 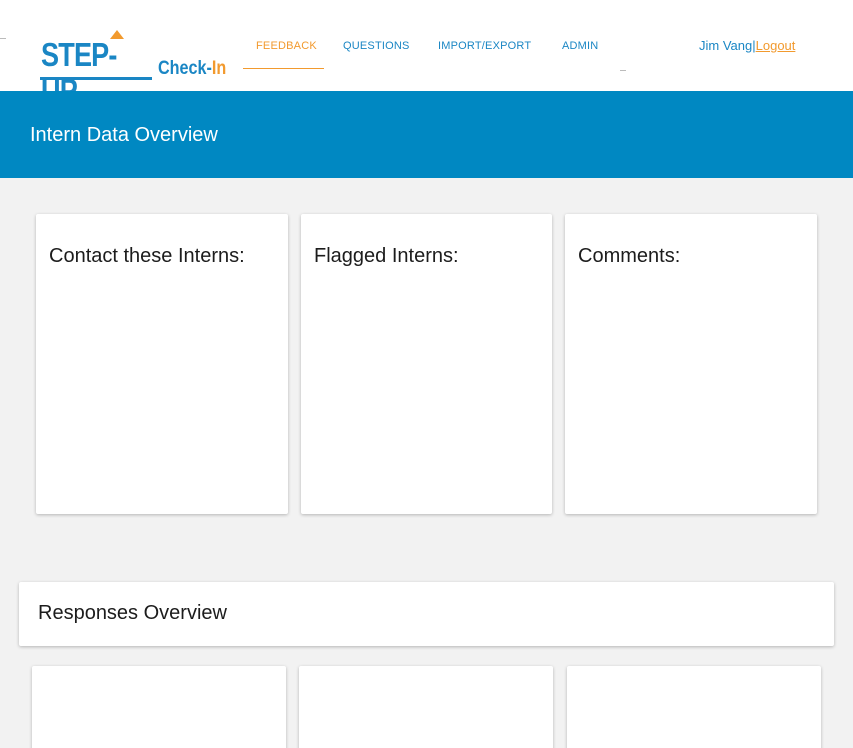 What do you see at coordinates (124, 135) in the screenshot?
I see `page-title: Intern Data Overview` at bounding box center [124, 135].